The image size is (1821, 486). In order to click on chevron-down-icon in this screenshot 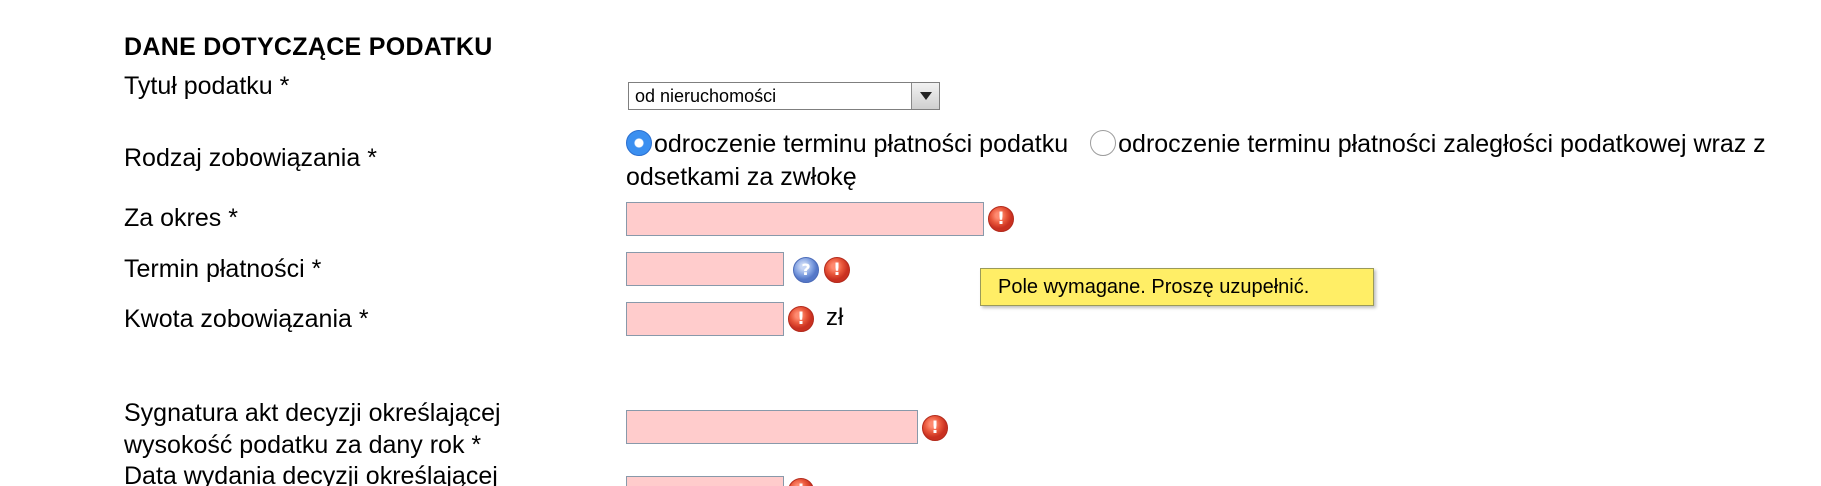, I will do `click(925, 96)`.